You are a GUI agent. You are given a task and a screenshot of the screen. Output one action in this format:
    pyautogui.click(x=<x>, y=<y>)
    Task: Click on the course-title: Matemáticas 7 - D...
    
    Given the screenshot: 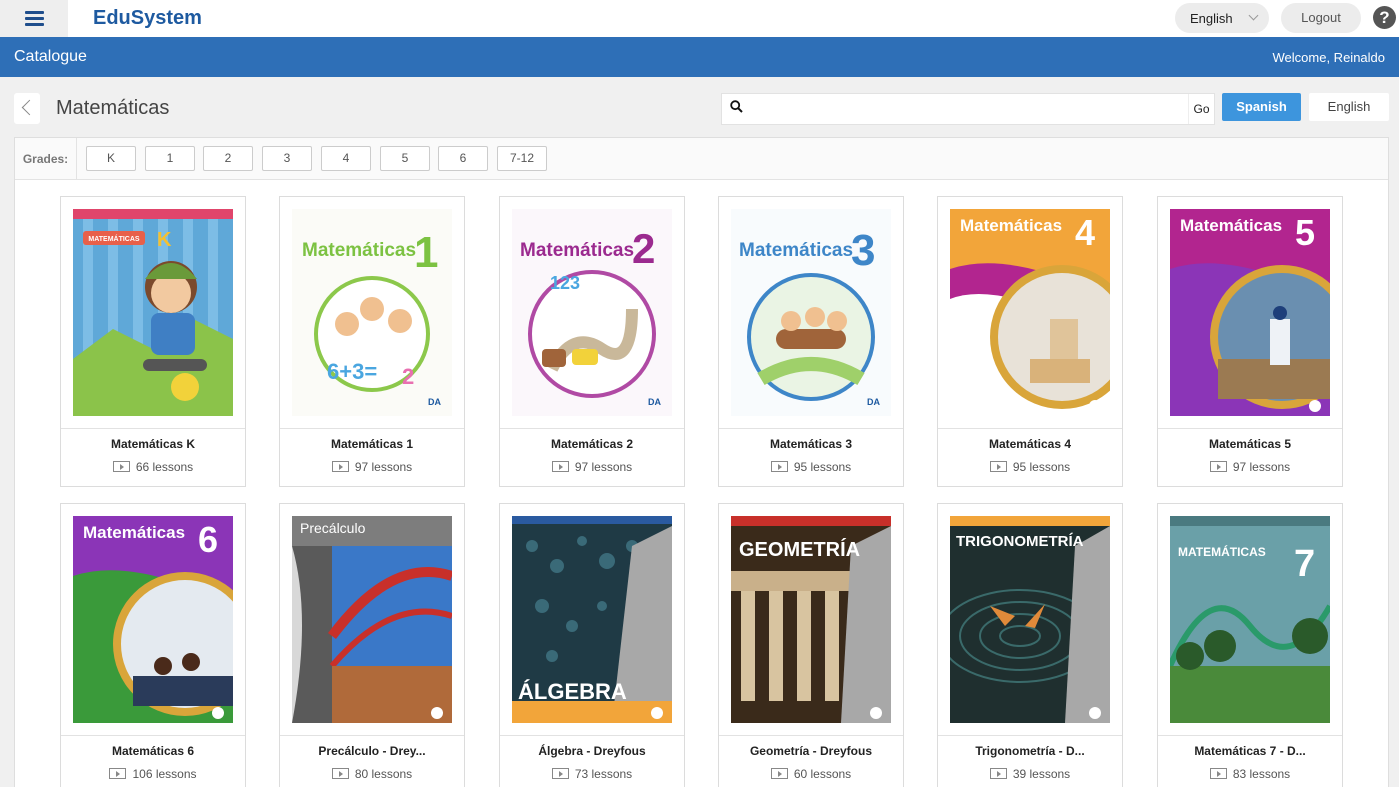 What is the action you would take?
    pyautogui.click(x=1250, y=751)
    